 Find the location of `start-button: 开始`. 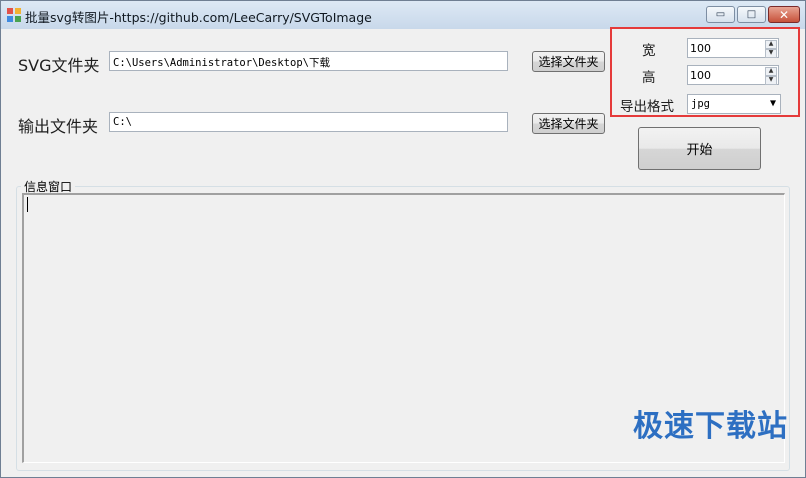

start-button: 开始 is located at coordinates (699, 148).